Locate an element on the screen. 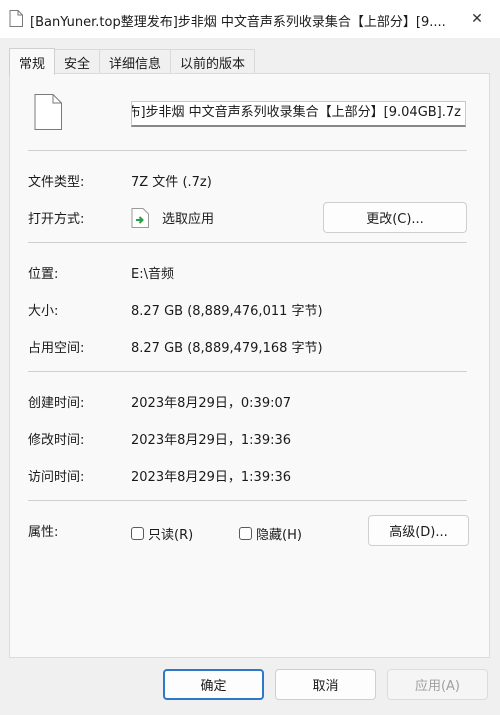 This screenshot has height=715, width=500. location-label: 位置: is located at coordinates (43, 274).